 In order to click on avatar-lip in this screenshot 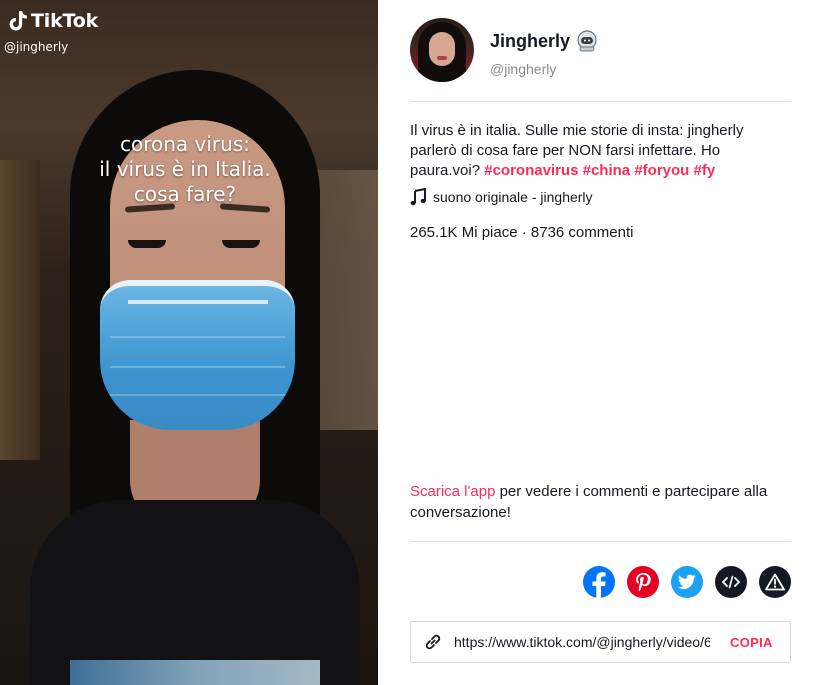, I will do `click(442, 58)`.